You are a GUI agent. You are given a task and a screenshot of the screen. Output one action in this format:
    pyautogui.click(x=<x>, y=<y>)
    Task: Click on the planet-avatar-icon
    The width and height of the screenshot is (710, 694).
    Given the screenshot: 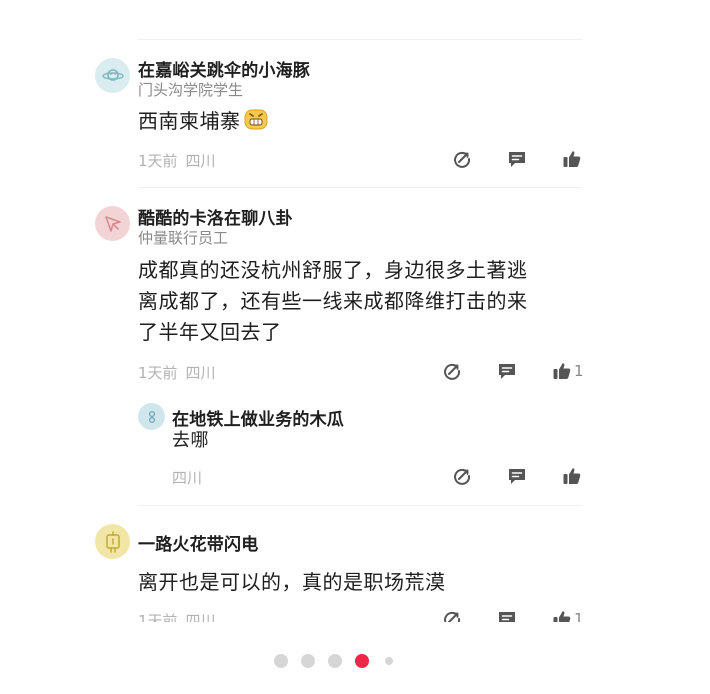 What is the action you would take?
    pyautogui.click(x=112, y=74)
    